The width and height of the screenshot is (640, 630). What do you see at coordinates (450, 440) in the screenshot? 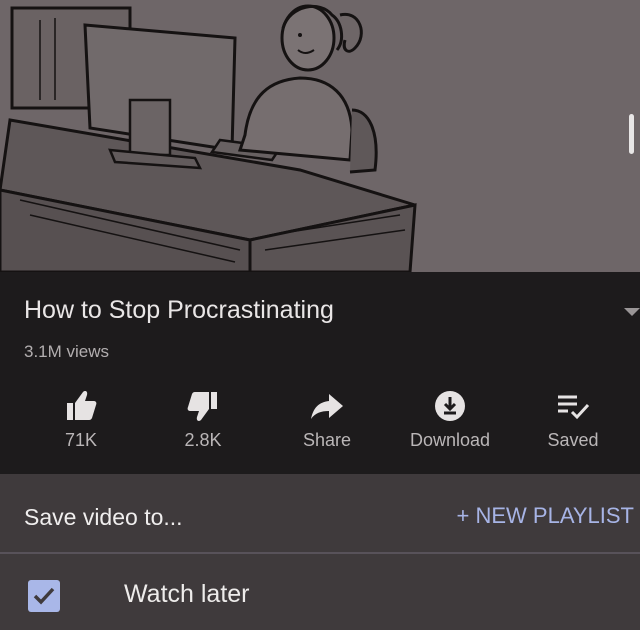
I see `download-label: Download` at bounding box center [450, 440].